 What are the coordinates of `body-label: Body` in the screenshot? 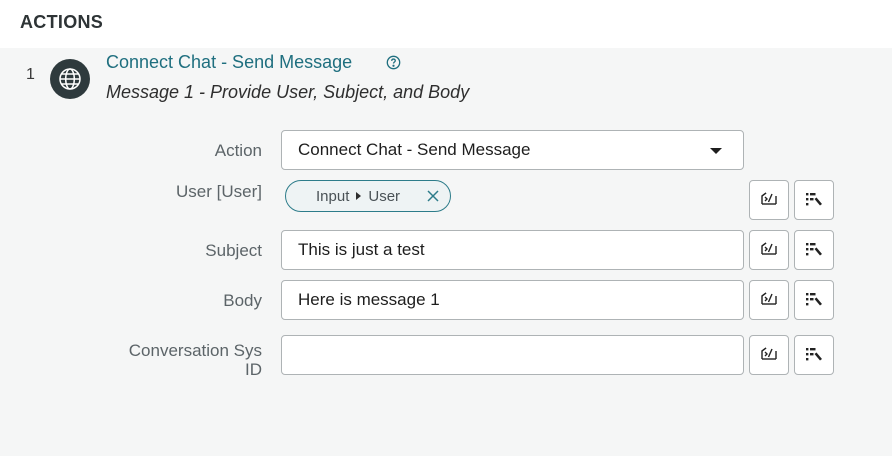 It's located at (242, 300).